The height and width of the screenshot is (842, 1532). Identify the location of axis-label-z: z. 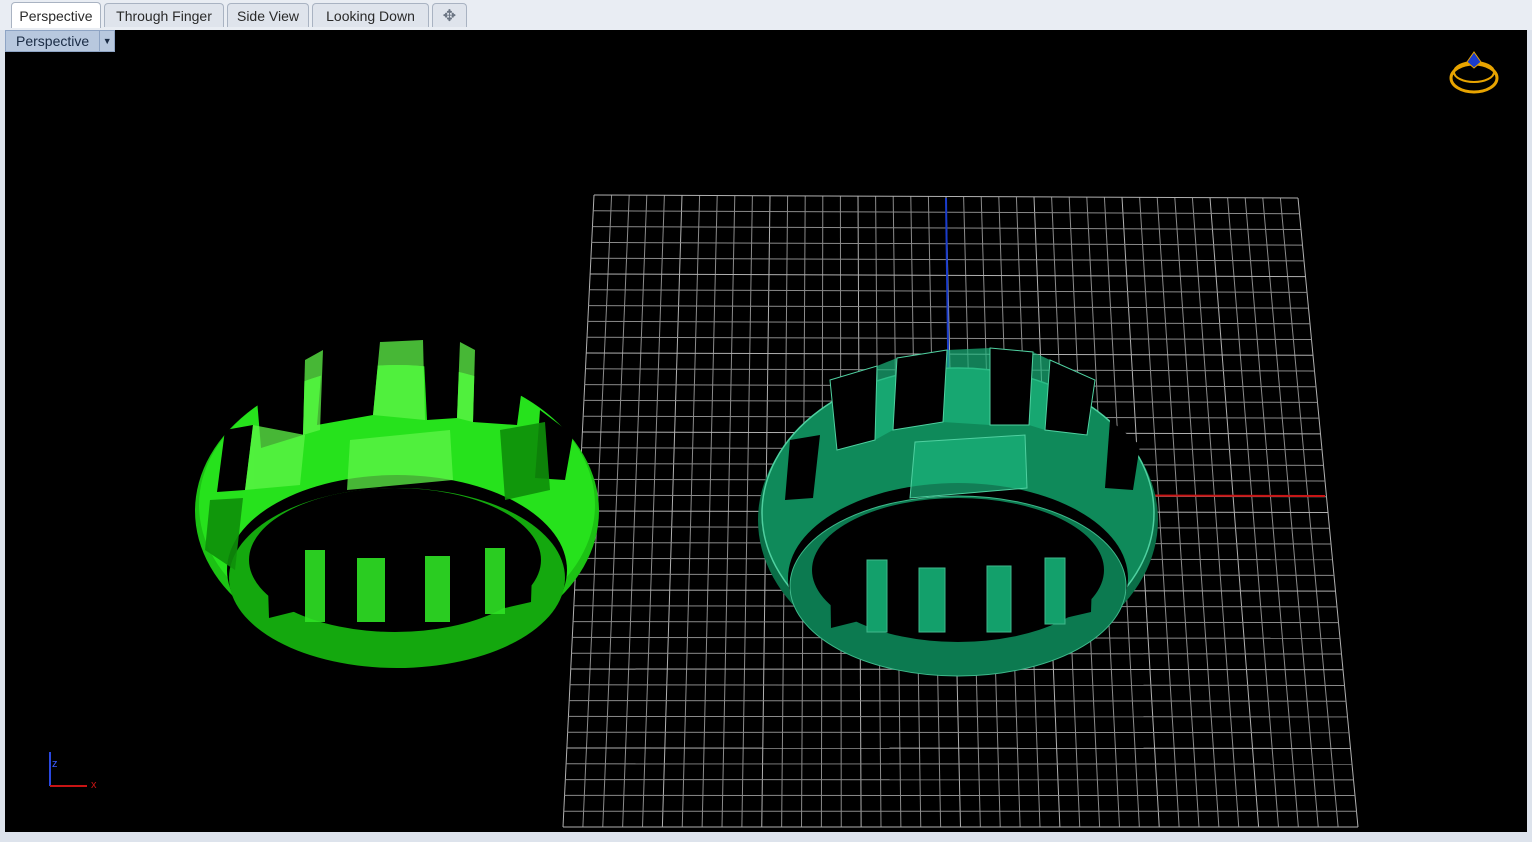
(55, 764).